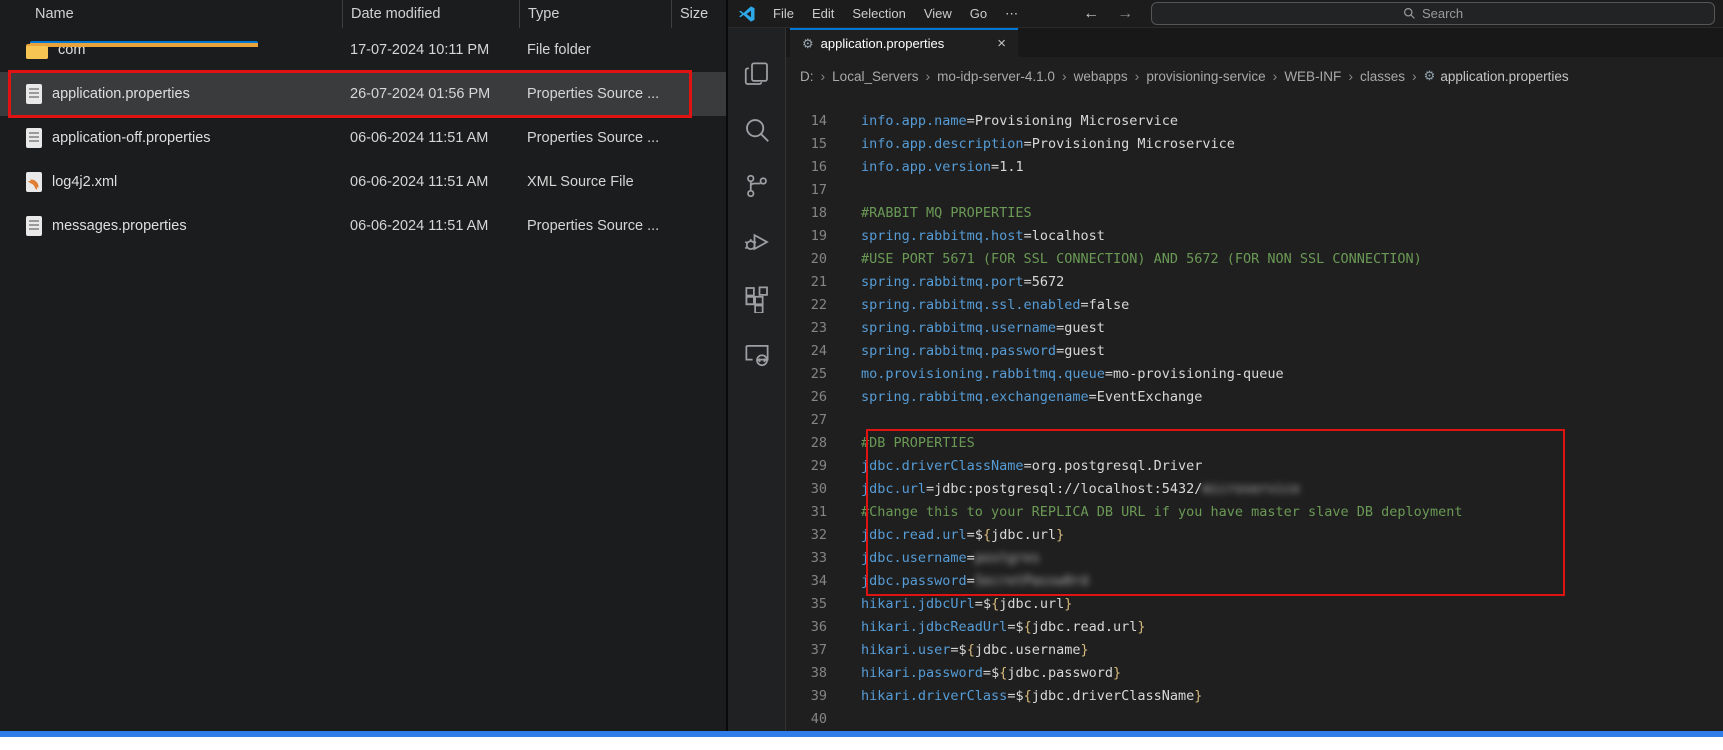  What do you see at coordinates (171, 14) in the screenshot?
I see `column-header-name: Name` at bounding box center [171, 14].